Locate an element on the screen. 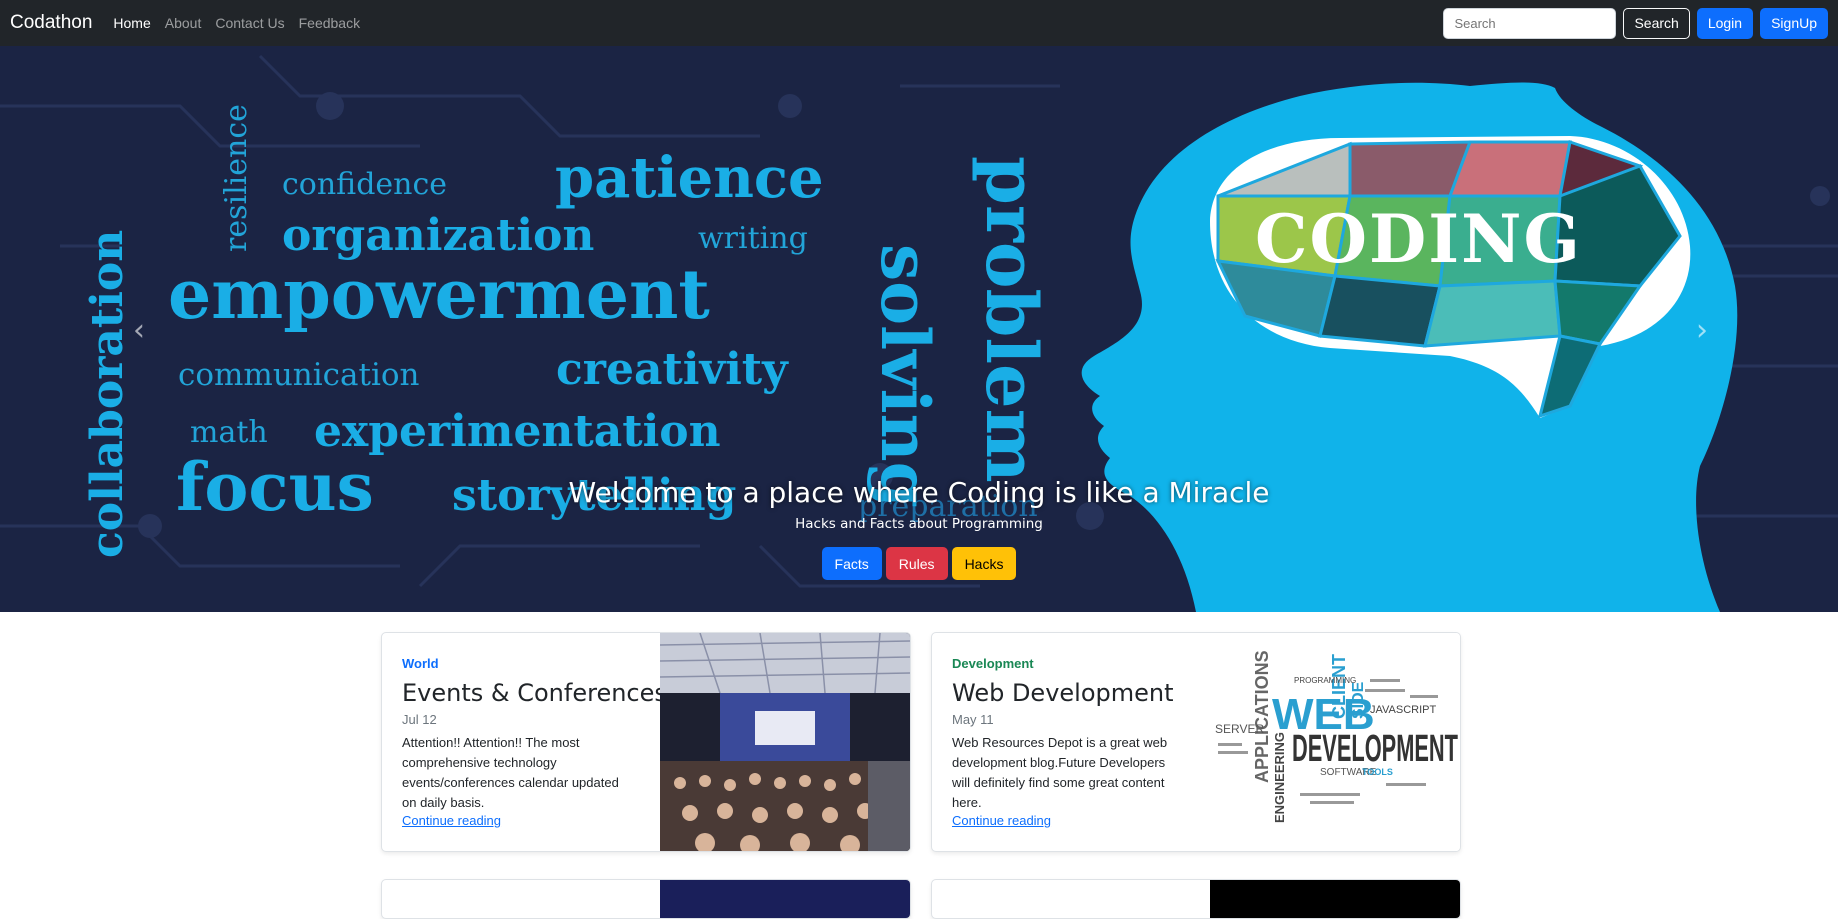  card-date: May 11 is located at coordinates (973, 719).